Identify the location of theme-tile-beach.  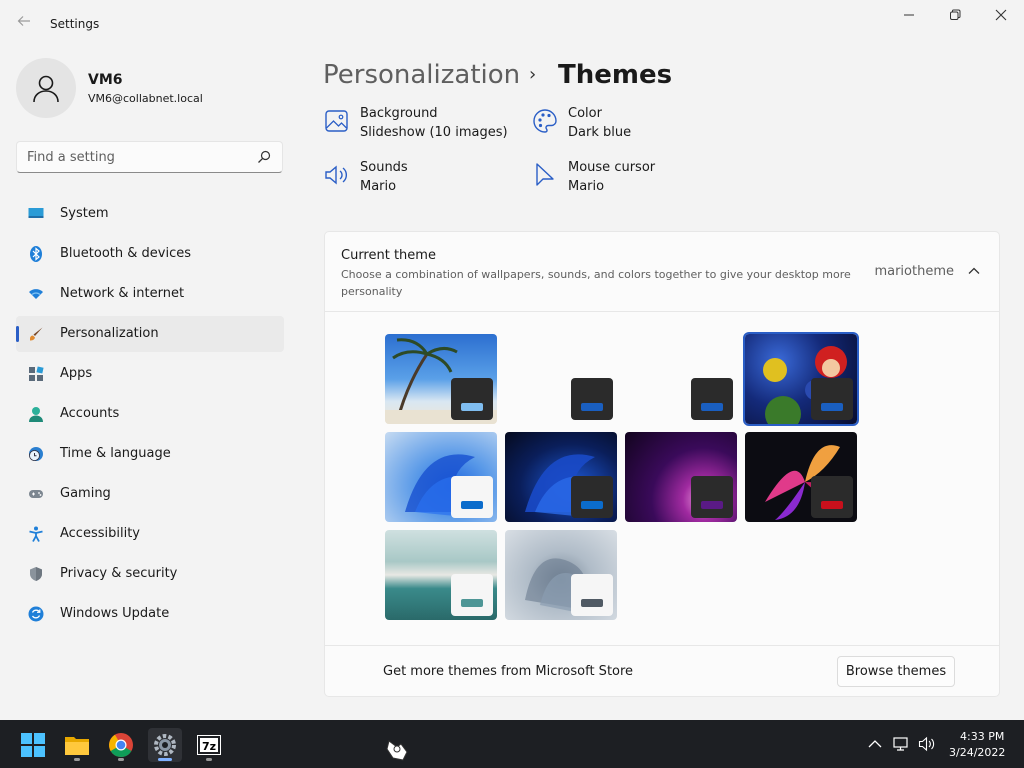
(441, 379).